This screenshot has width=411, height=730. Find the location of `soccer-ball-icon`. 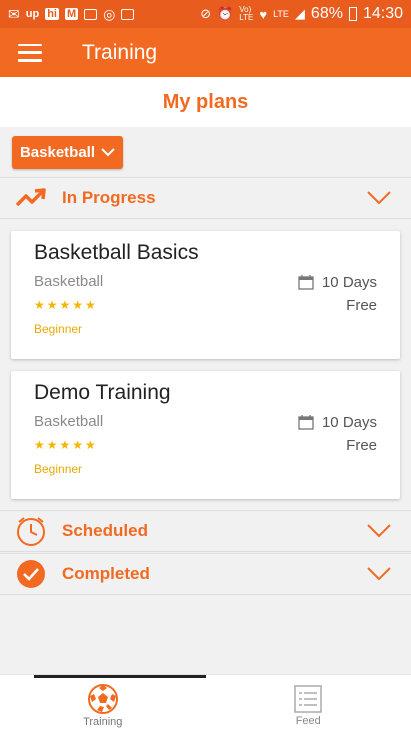

soccer-ball-icon is located at coordinates (102, 698).